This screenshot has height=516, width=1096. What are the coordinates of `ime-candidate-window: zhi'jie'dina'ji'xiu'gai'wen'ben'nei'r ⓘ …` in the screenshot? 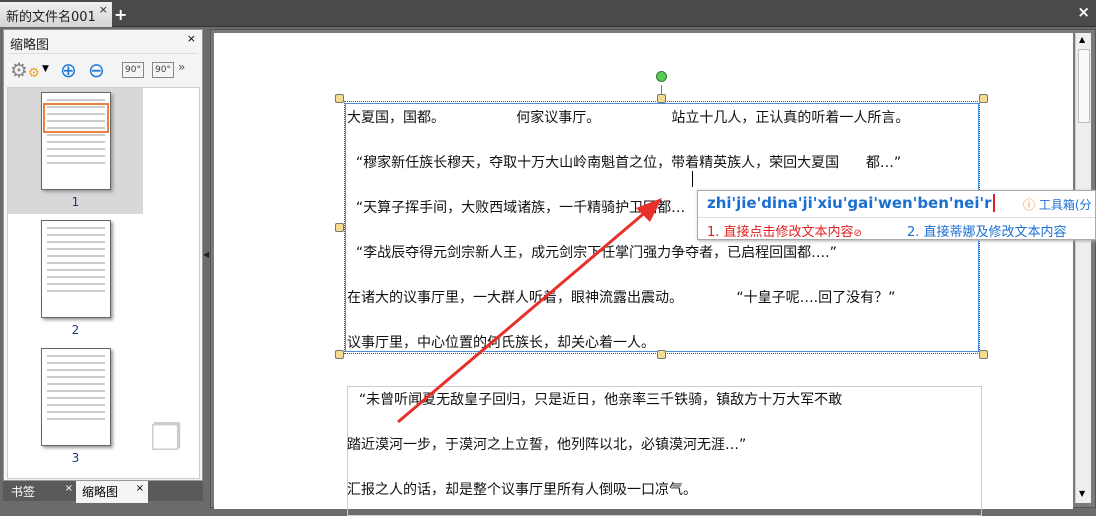 It's located at (896, 215).